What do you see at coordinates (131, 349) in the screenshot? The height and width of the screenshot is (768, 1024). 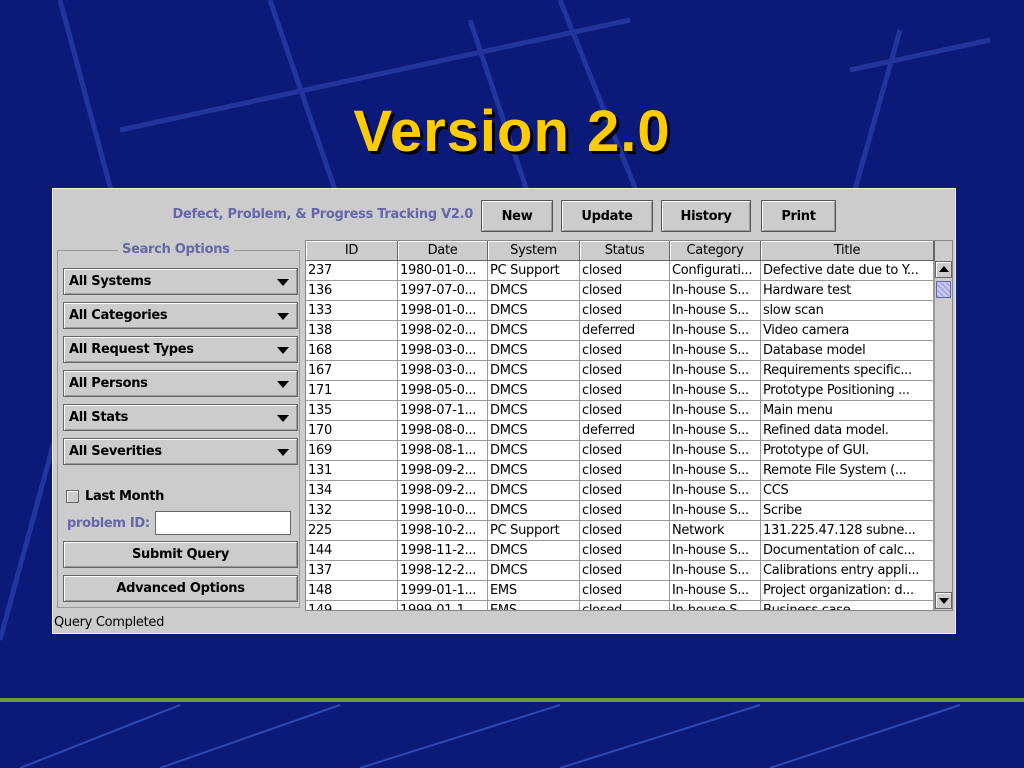 I see `request-types-dropdown-value: All Request Types` at bounding box center [131, 349].